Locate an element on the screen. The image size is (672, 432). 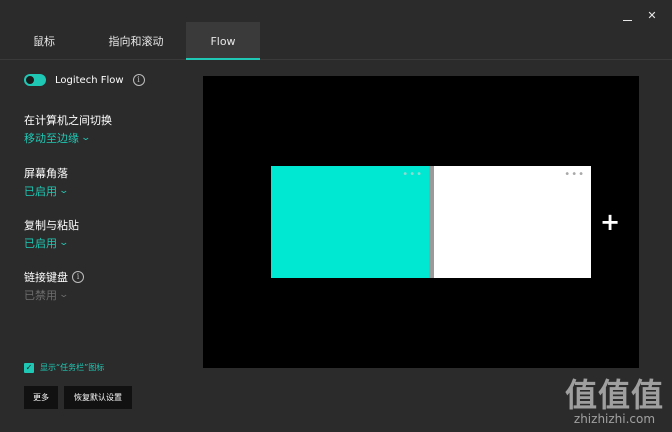
setting-switch-computers: 在计算机之间切换 移动至边缘 ⌄ is located at coordinates (68, 129).